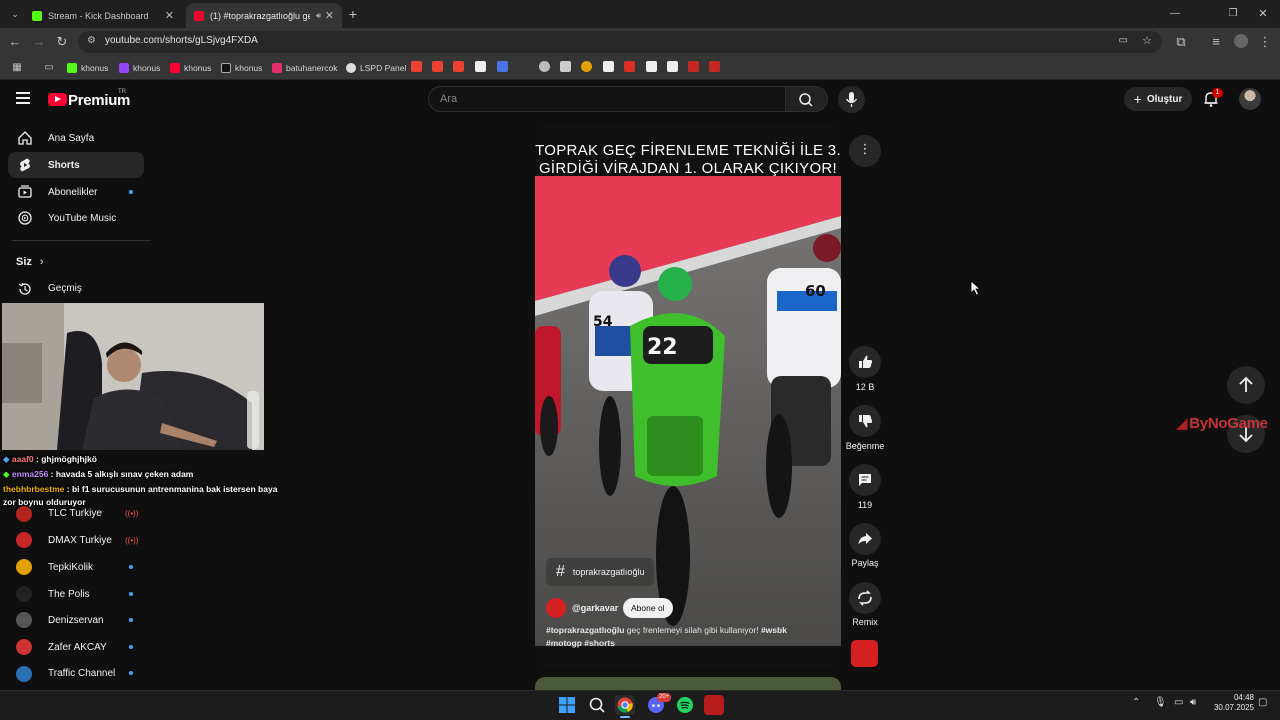 This screenshot has width=1280, height=720. Describe the element at coordinates (625, 717) in the screenshot. I see `active-app-indicator` at that location.